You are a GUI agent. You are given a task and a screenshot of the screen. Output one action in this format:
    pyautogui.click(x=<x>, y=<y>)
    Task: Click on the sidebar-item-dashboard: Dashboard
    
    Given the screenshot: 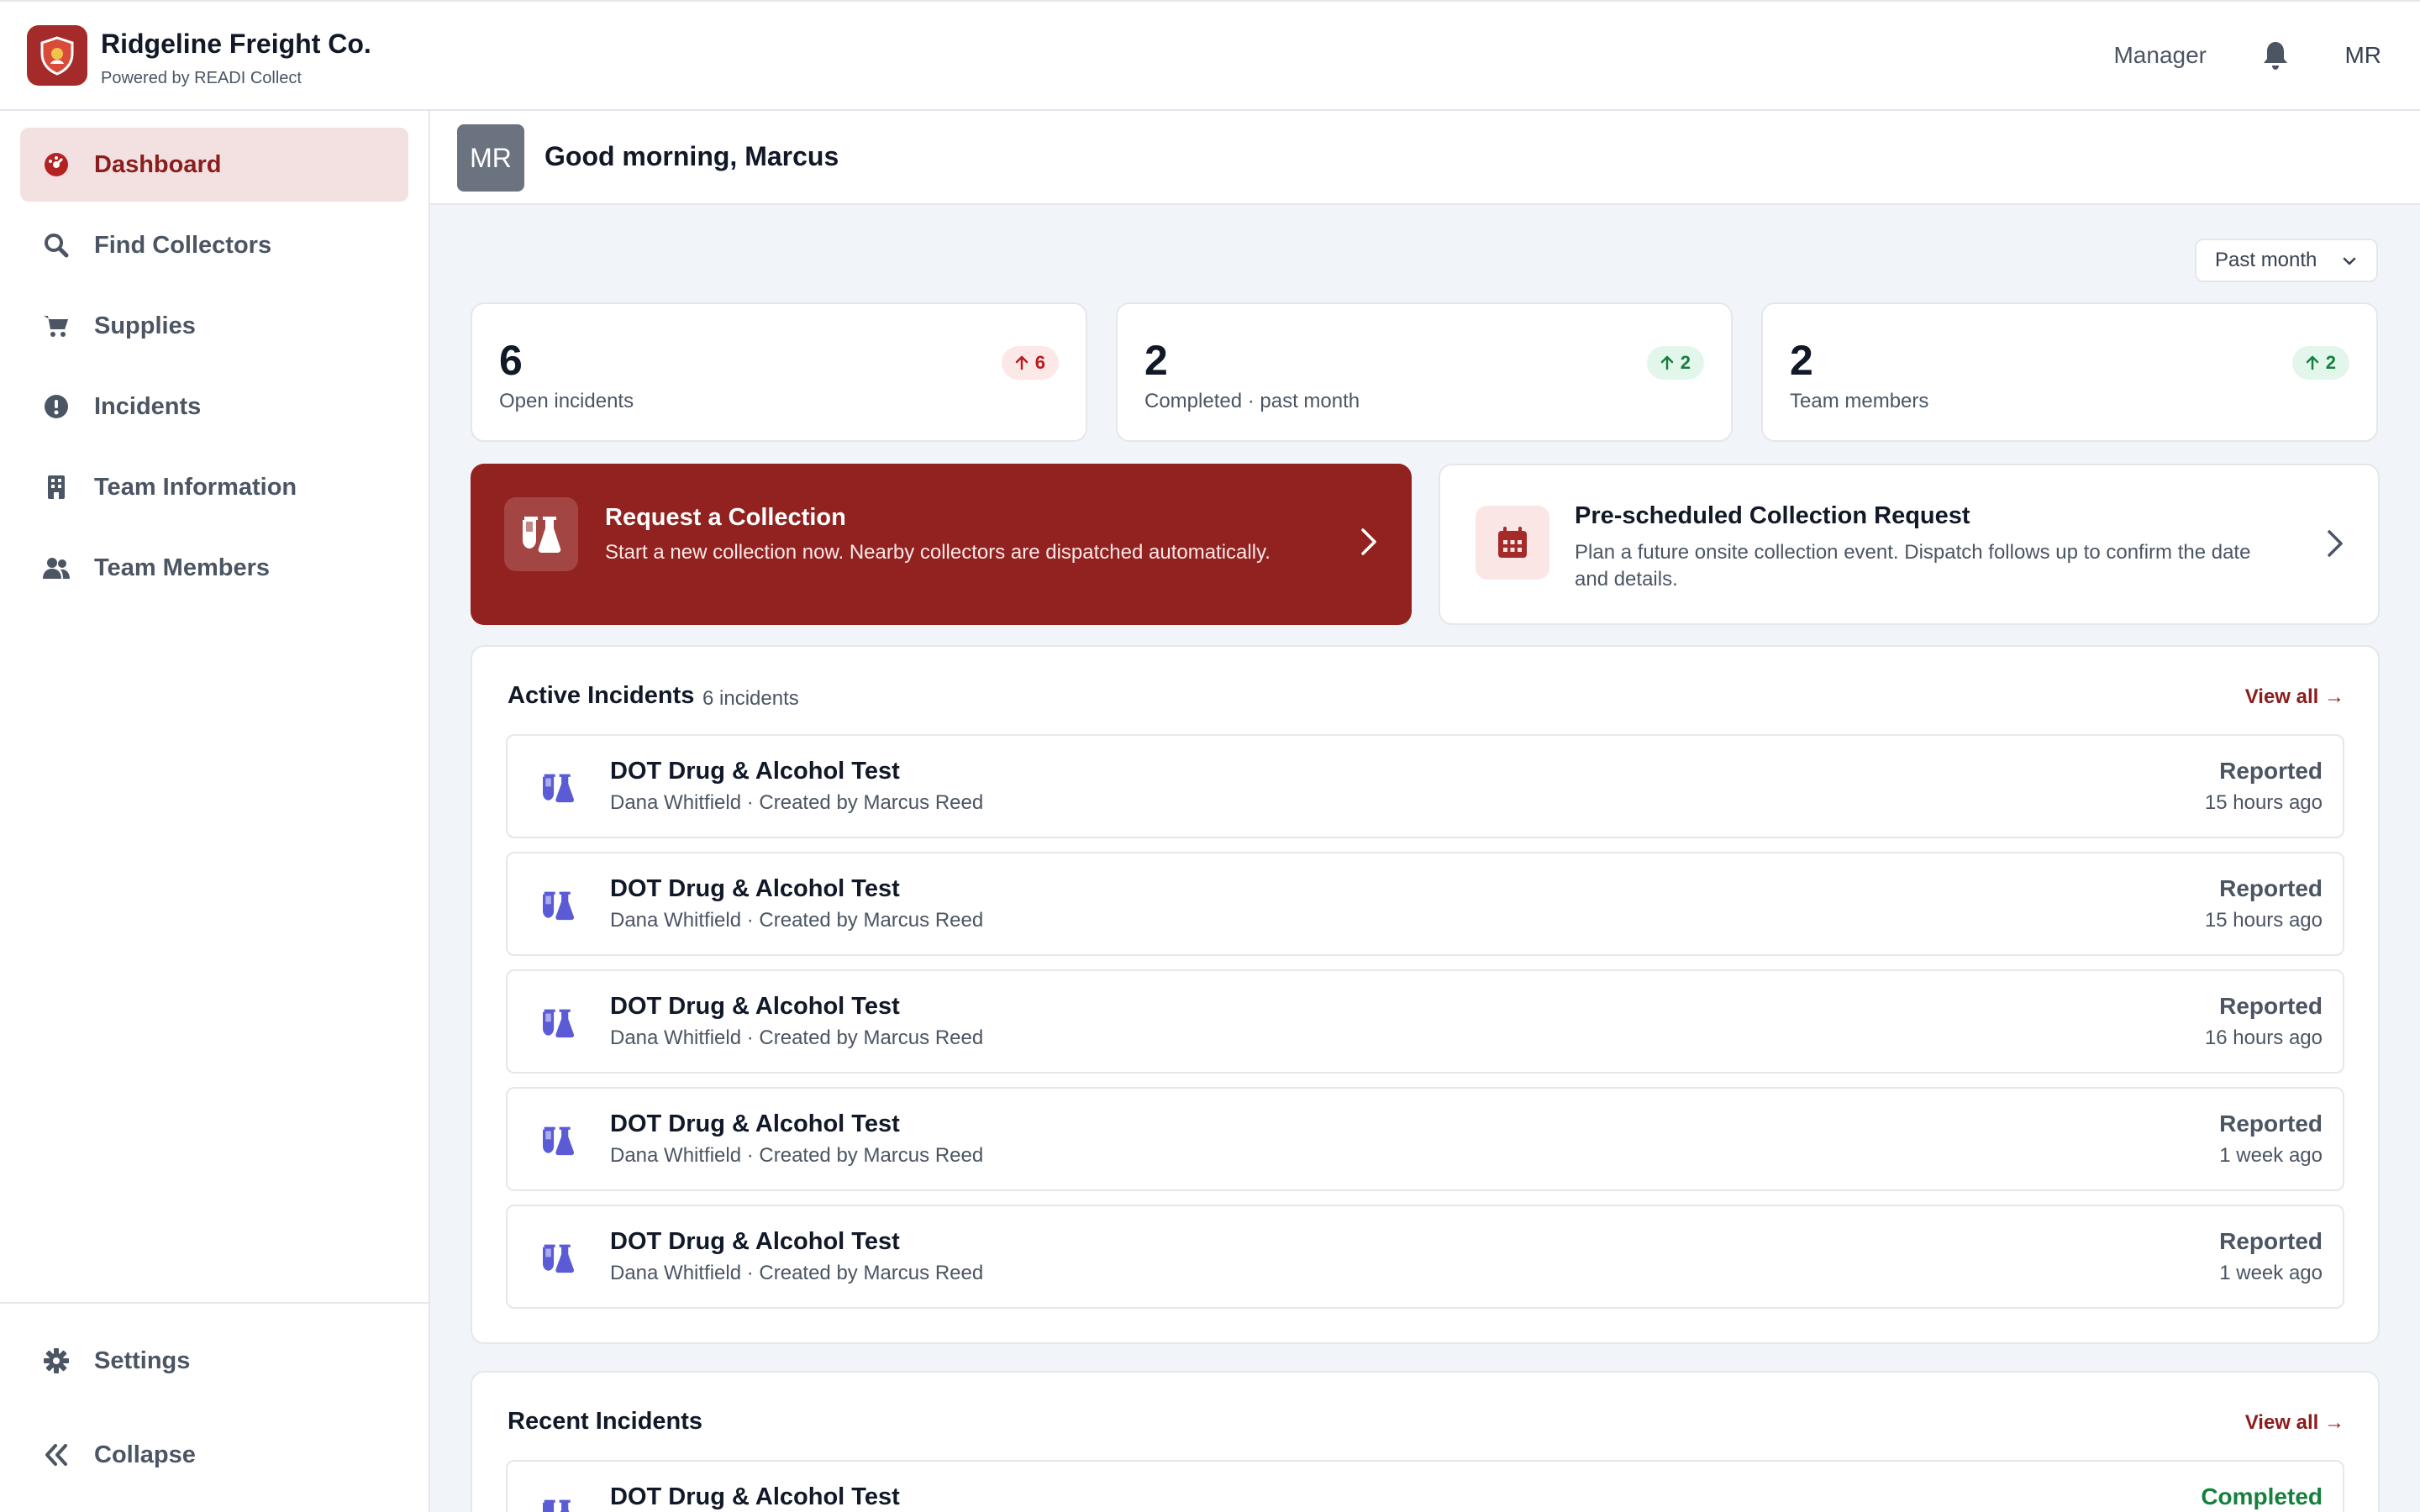 What is the action you would take?
    pyautogui.click(x=214, y=165)
    